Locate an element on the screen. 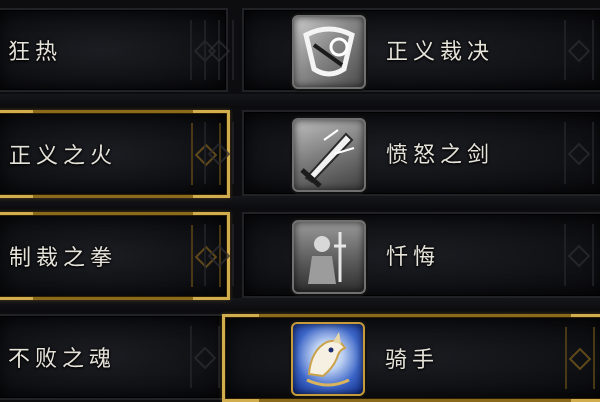 Image resolution: width=600 pixels, height=402 pixels. talent-label: 忏悔 is located at coordinates (413, 257).